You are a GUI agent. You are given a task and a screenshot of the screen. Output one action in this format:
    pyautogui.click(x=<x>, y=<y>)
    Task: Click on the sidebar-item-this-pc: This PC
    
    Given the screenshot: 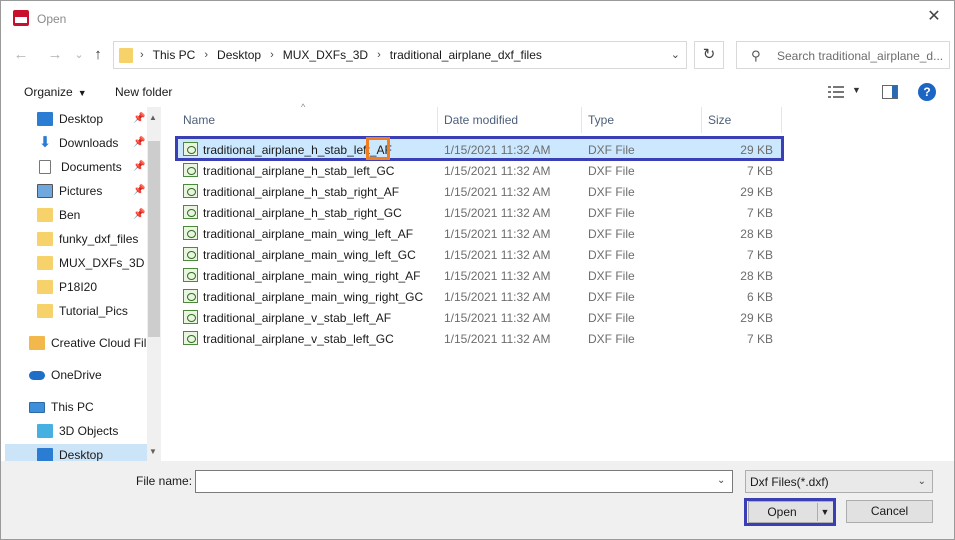 What is the action you would take?
    pyautogui.click(x=61, y=407)
    